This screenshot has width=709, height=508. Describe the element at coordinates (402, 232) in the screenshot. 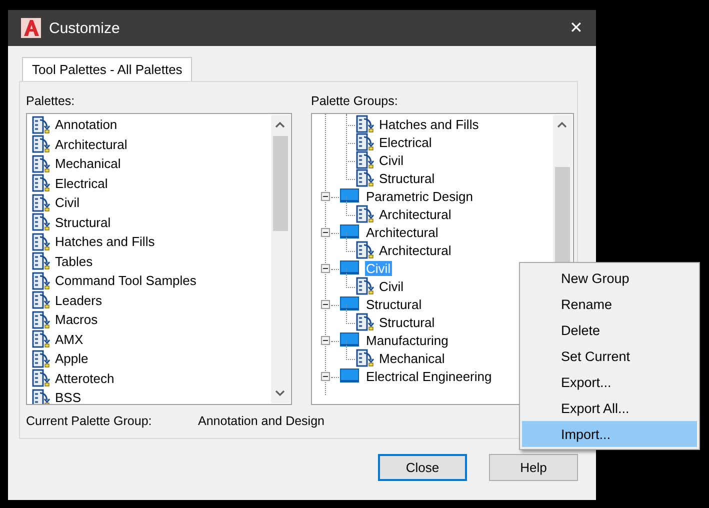

I see `group-name: Architectural` at that location.